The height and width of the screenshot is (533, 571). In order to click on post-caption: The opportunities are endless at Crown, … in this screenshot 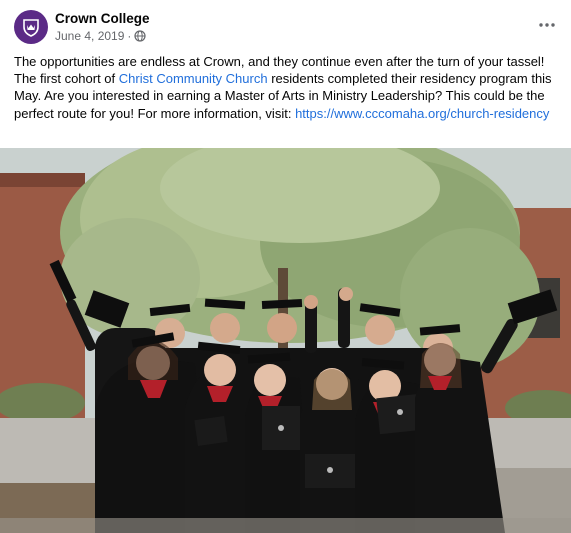, I will do `click(288, 87)`.